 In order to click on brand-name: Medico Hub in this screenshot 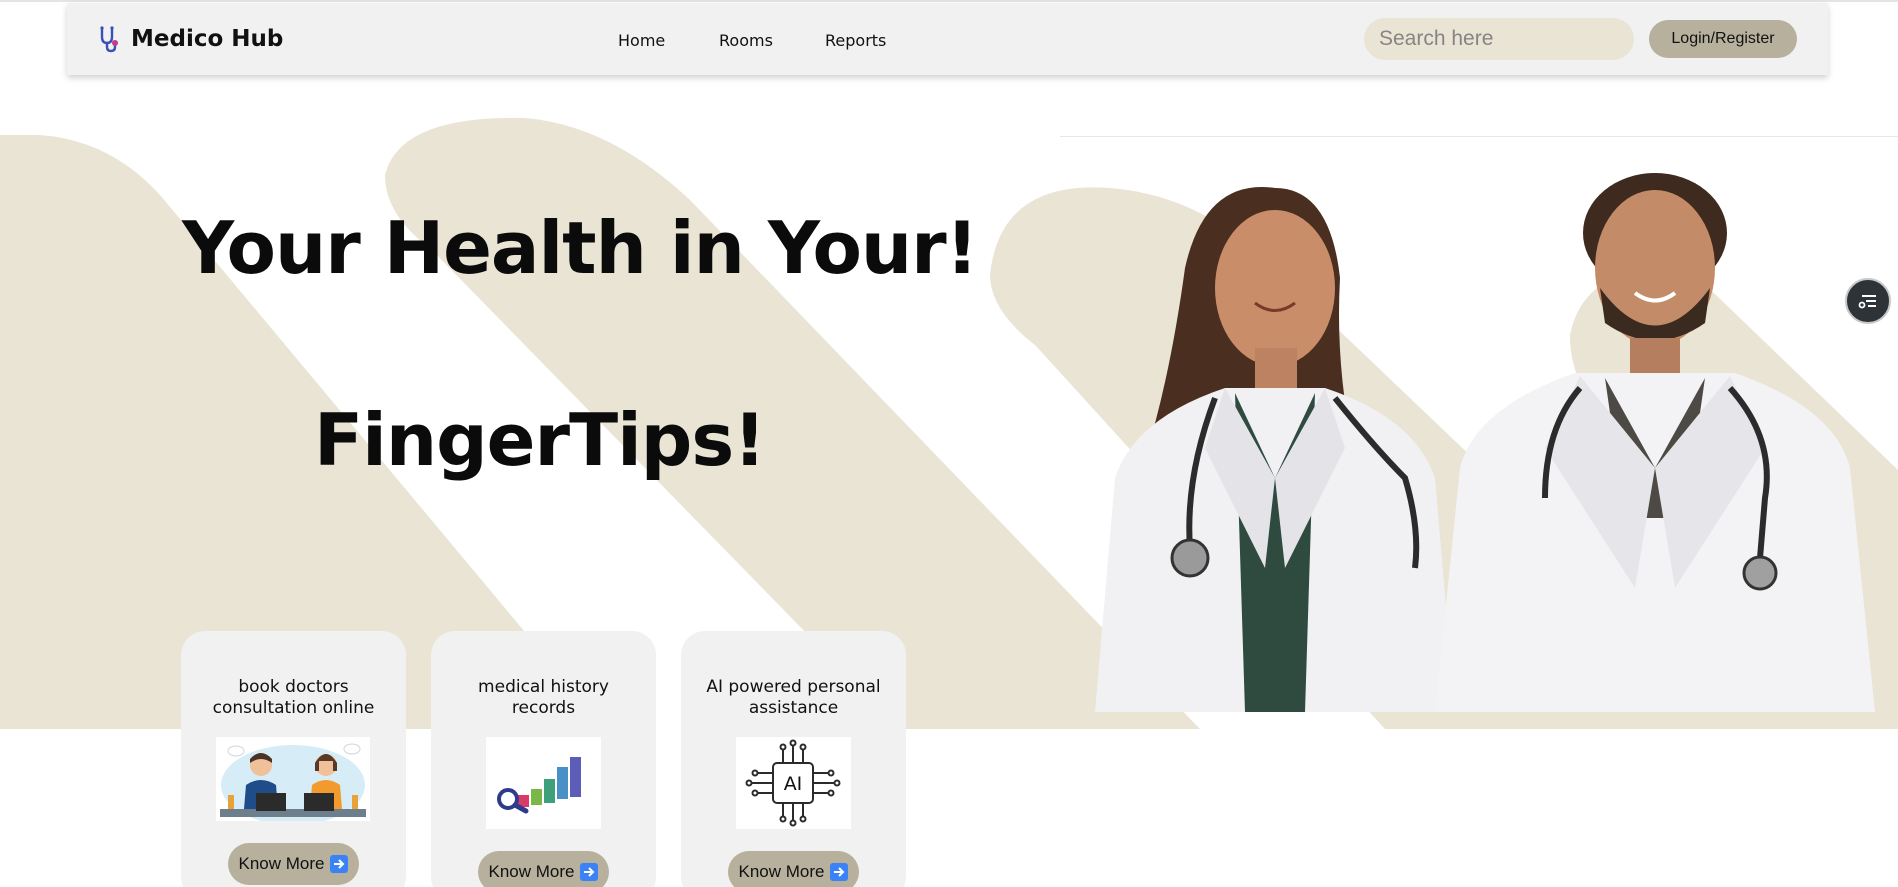, I will do `click(207, 39)`.